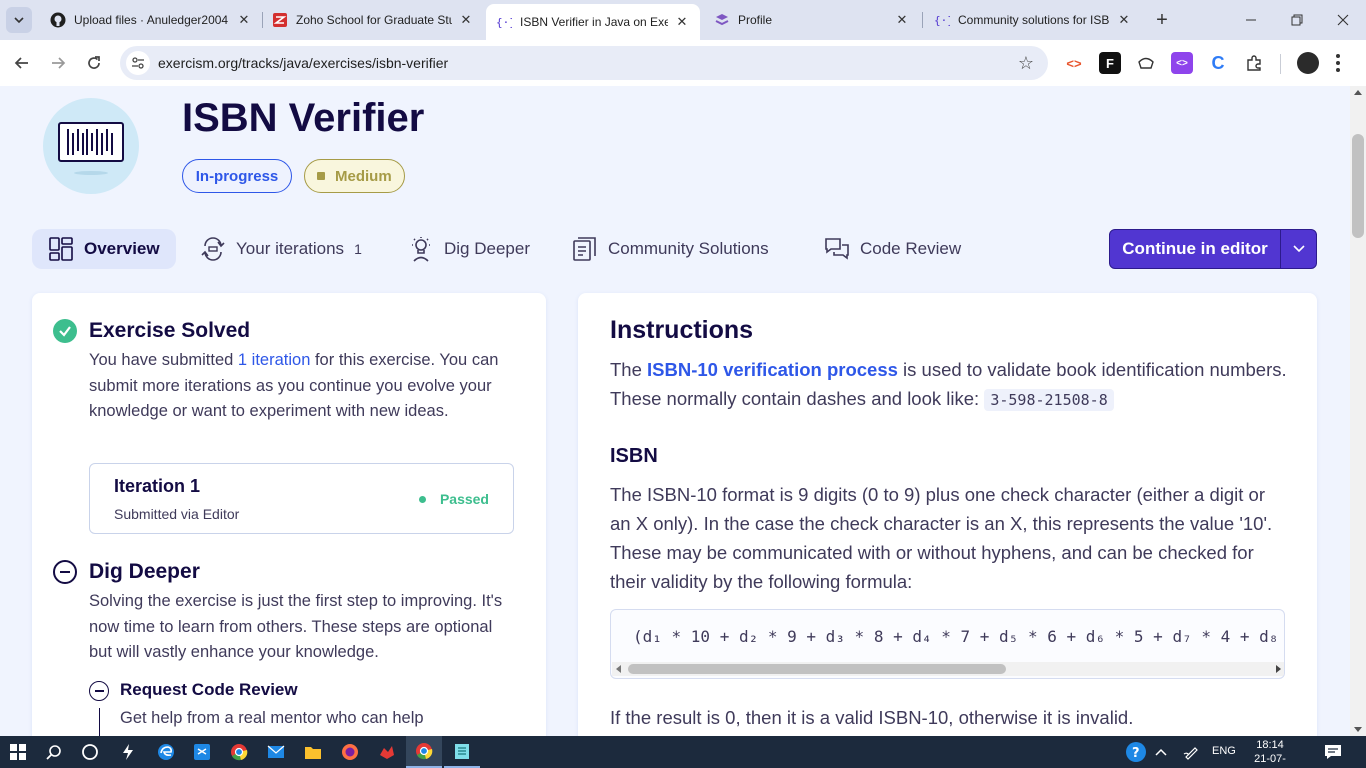  What do you see at coordinates (1343, 20) in the screenshot?
I see `close-window-button` at bounding box center [1343, 20].